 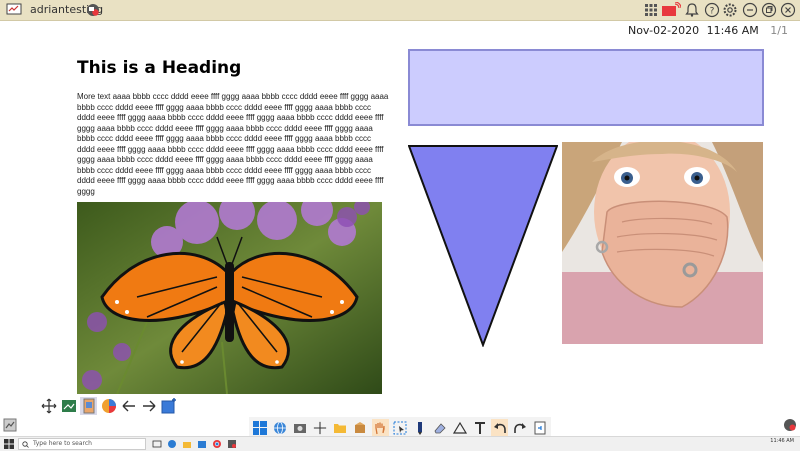 I want to click on globe-icon, so click(x=280, y=428).